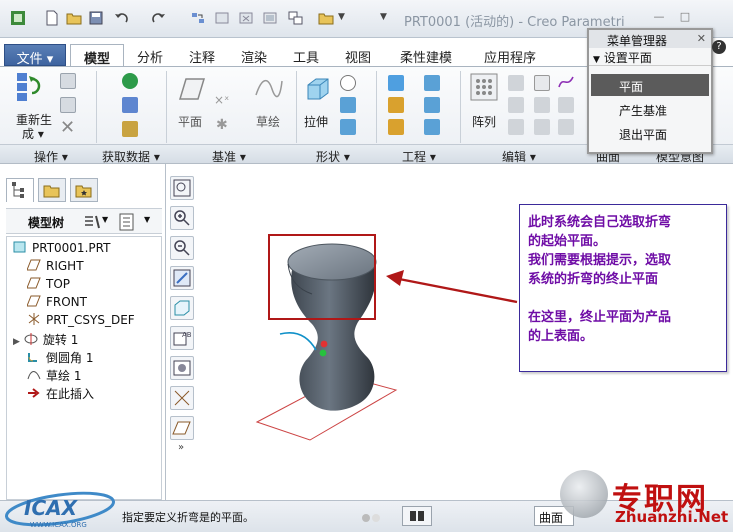  What do you see at coordinates (417, 516) in the screenshot?
I see `find-button` at bounding box center [417, 516].